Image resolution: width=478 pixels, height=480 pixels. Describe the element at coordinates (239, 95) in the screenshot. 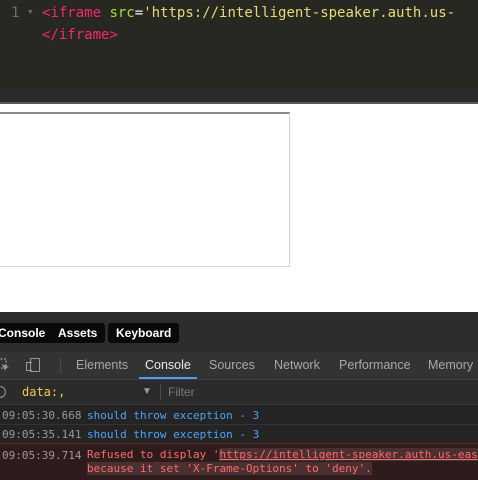

I see `editor-separator` at that location.